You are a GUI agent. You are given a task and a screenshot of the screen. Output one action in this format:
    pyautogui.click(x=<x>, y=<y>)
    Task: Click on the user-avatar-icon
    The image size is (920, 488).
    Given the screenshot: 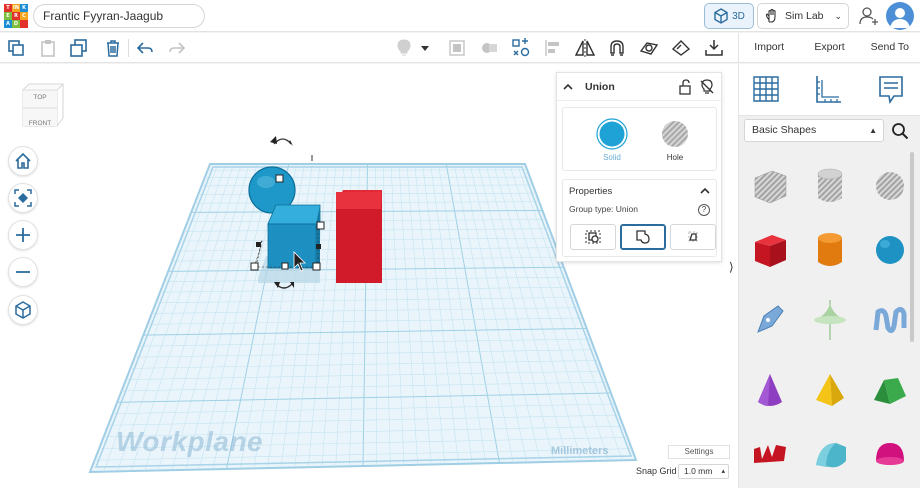 What is the action you would take?
    pyautogui.click(x=900, y=18)
    